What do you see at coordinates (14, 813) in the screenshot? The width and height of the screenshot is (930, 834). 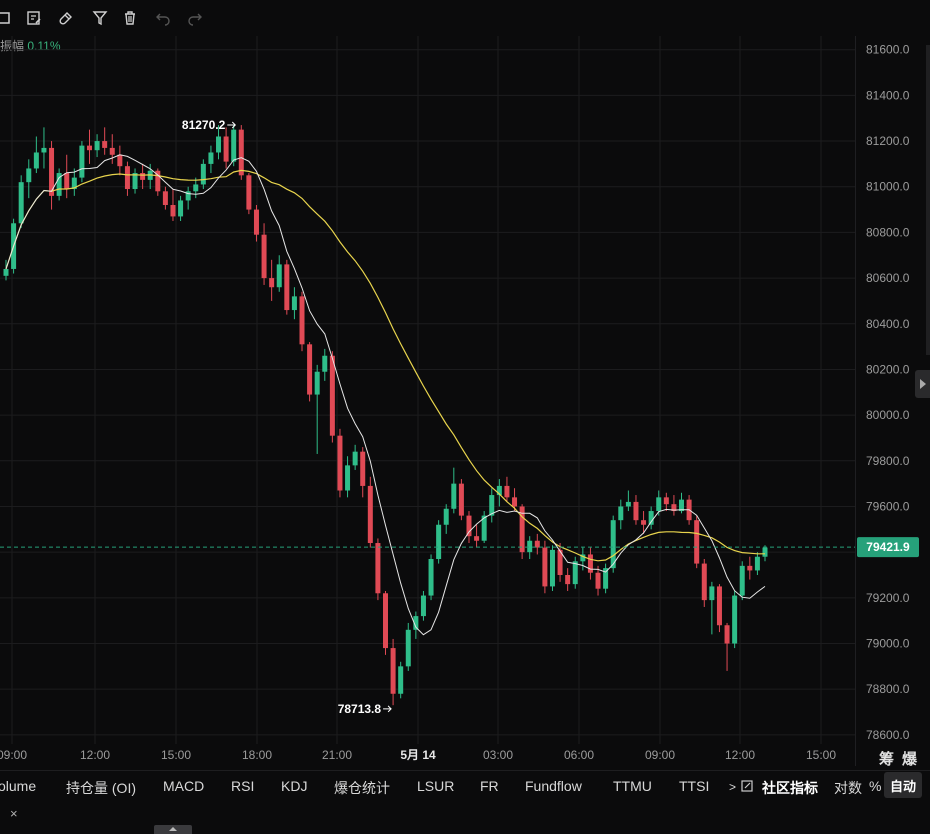 I see `close-icon: ×` at bounding box center [14, 813].